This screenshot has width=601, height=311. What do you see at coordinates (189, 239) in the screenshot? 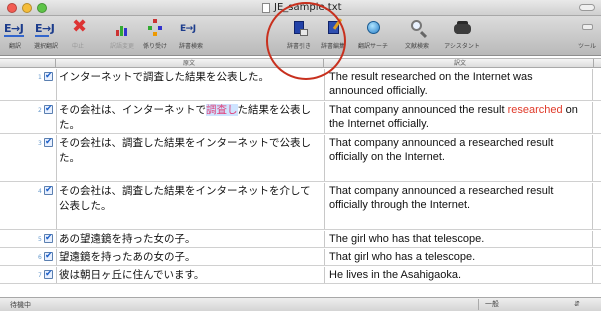
I see `source-cell: あの望遠鏡を持った女の子。` at bounding box center [189, 239].